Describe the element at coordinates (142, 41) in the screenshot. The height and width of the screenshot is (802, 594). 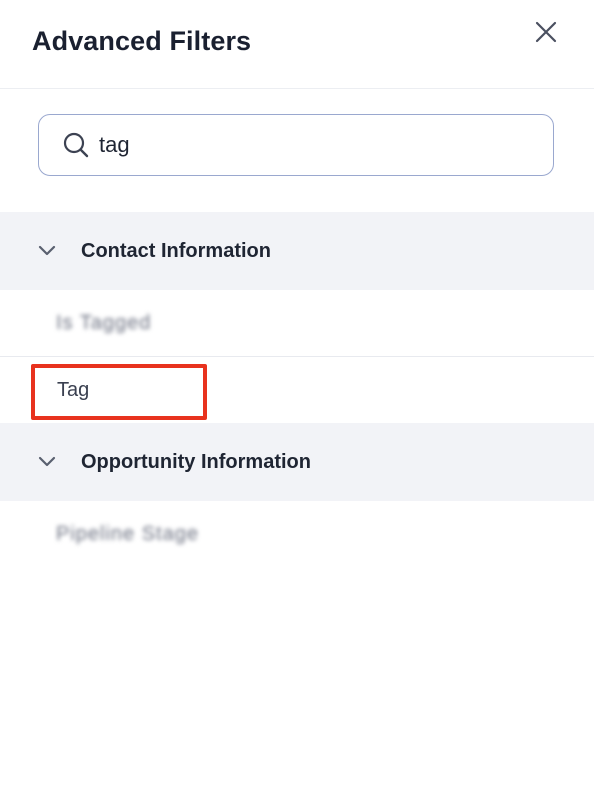
I see `panel-title: Advanced Filters` at that location.